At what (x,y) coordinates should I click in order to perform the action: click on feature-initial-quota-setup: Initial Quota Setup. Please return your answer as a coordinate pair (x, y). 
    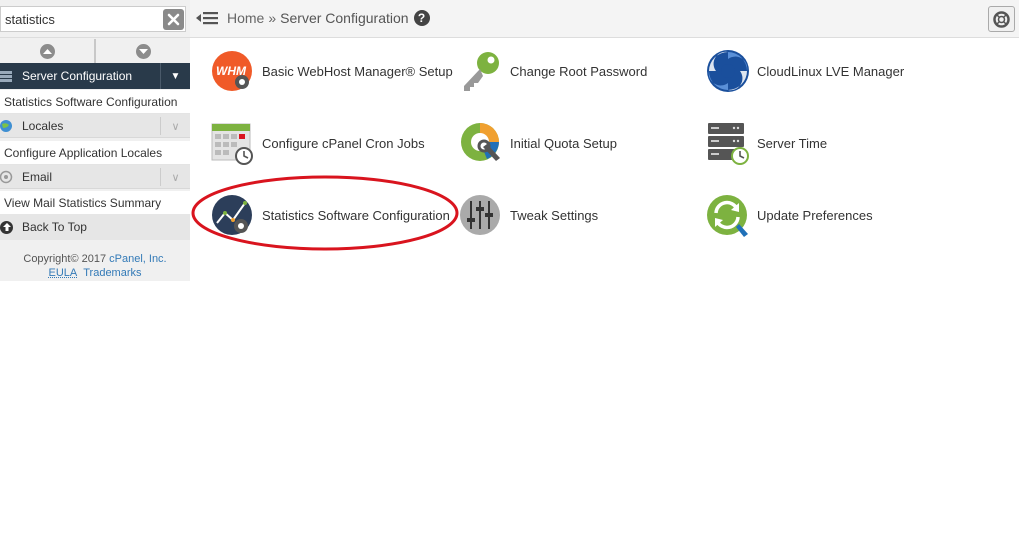
    Looking at the image, I should click on (538, 143).